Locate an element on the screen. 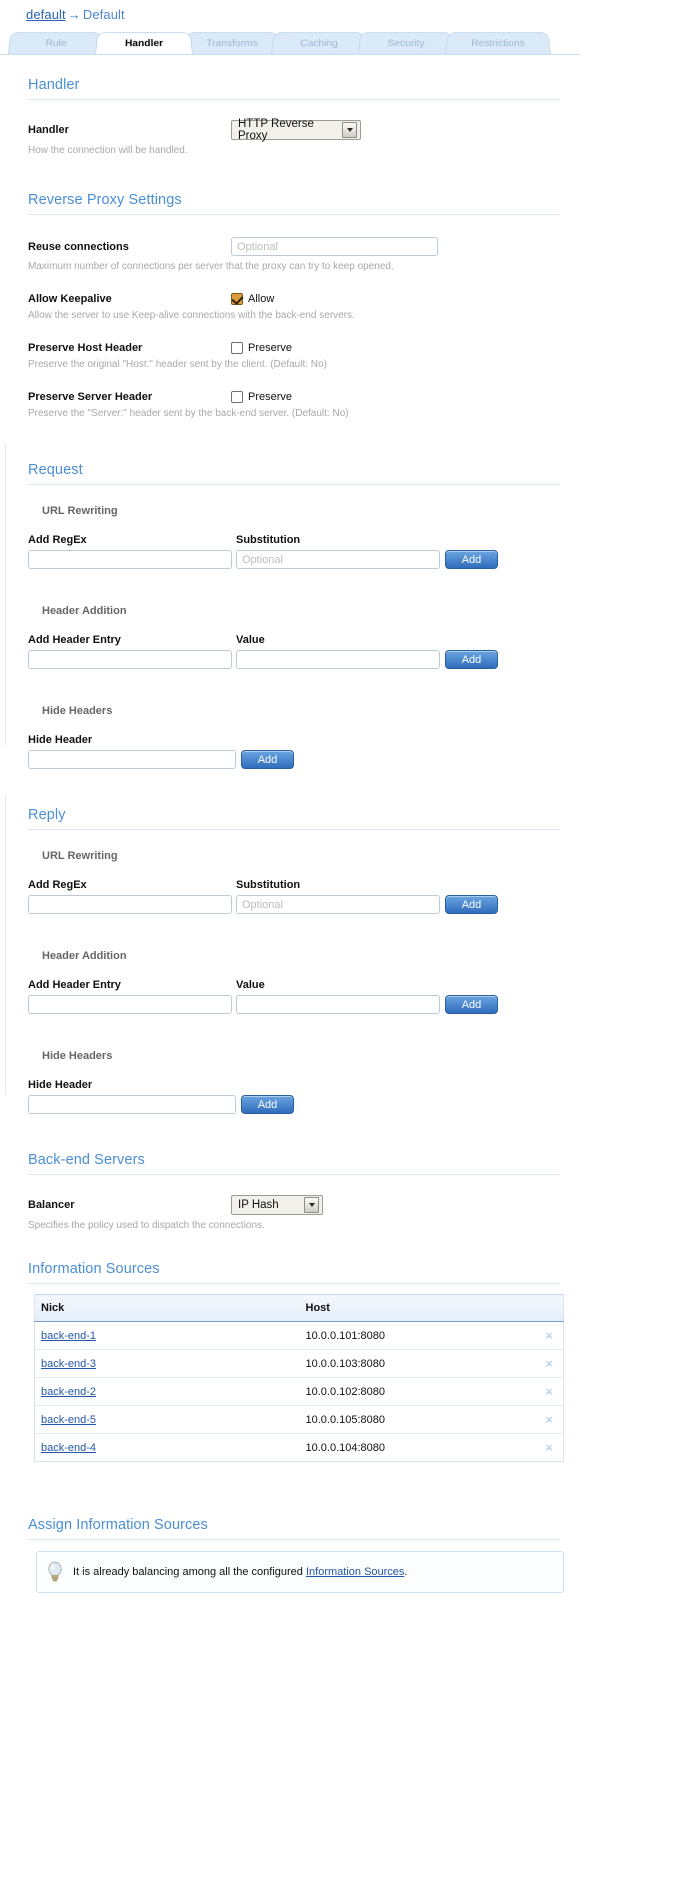 This screenshot has height=1896, width=700. breadcrumb-root-link: default is located at coordinates (46, 14).